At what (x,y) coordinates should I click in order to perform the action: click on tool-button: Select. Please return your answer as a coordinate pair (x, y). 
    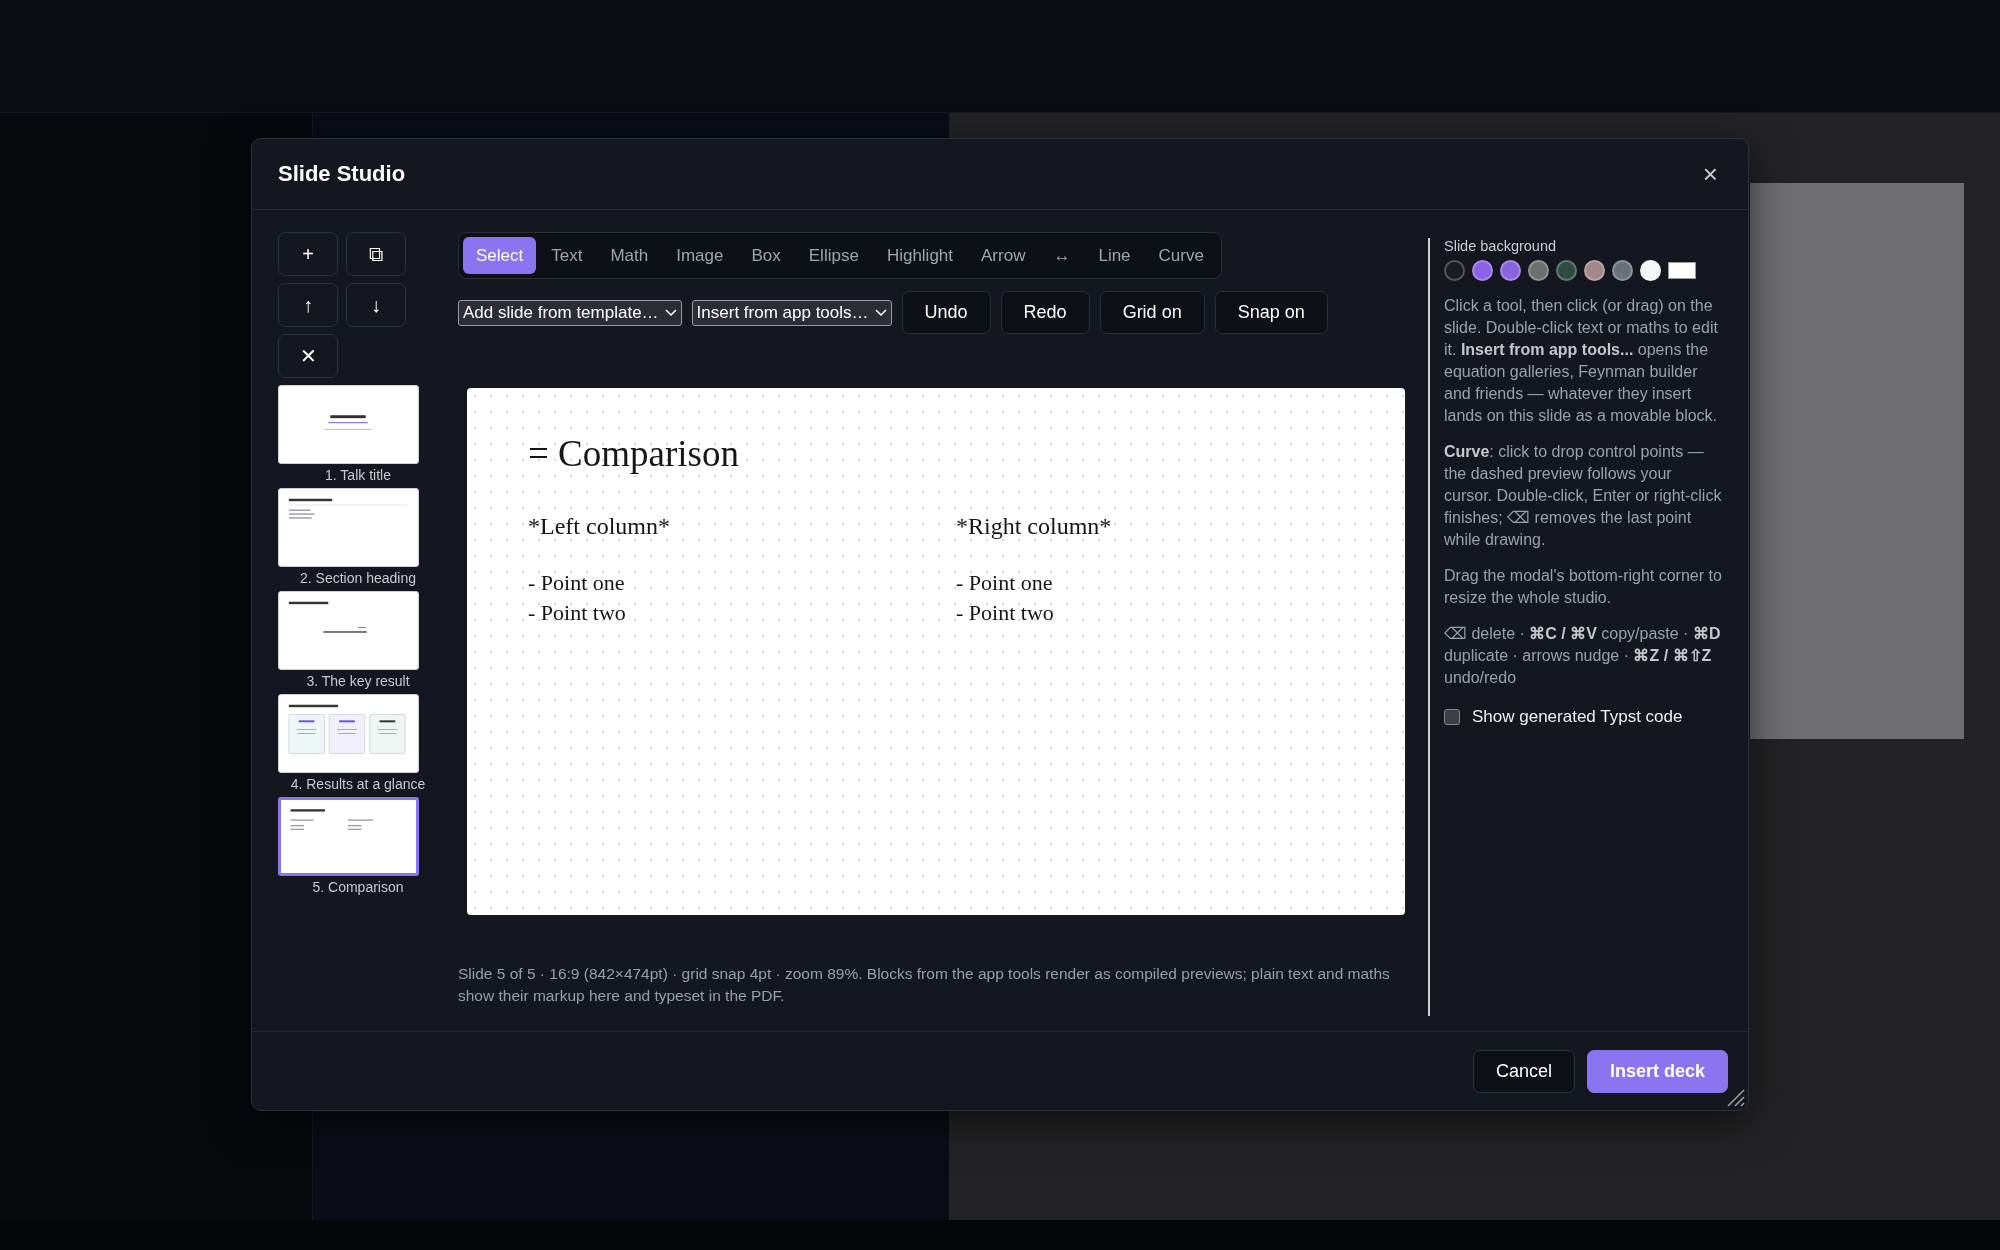
    Looking at the image, I should click on (500, 255).